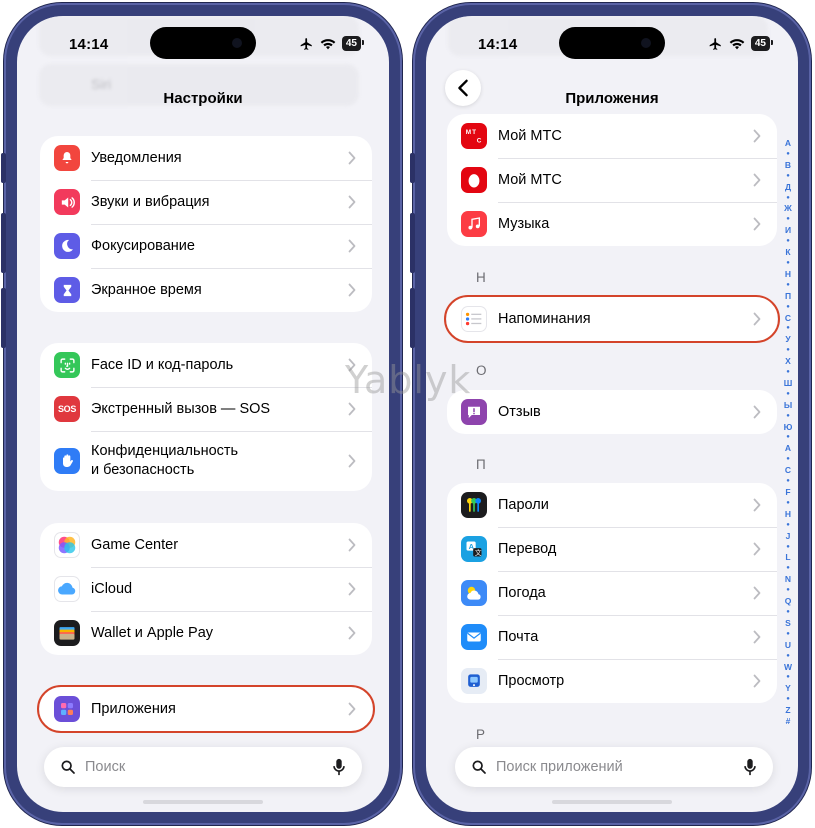  Describe the element at coordinates (206, 158) in the screenshot. I see `list-item-bell: Уведомления` at that location.